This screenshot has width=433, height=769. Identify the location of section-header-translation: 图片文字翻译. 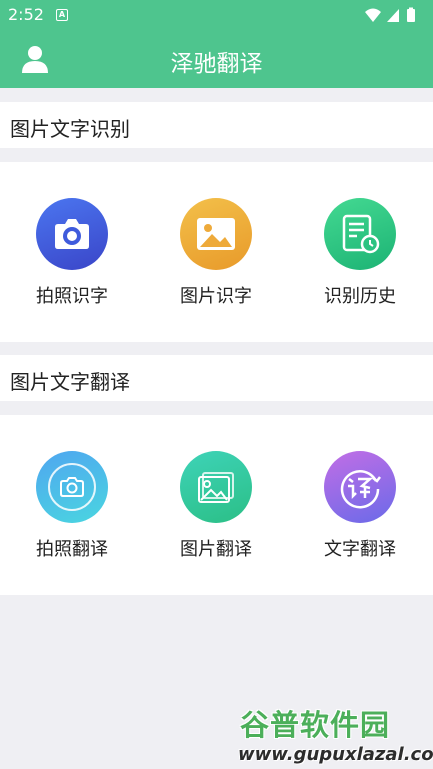
(216, 378).